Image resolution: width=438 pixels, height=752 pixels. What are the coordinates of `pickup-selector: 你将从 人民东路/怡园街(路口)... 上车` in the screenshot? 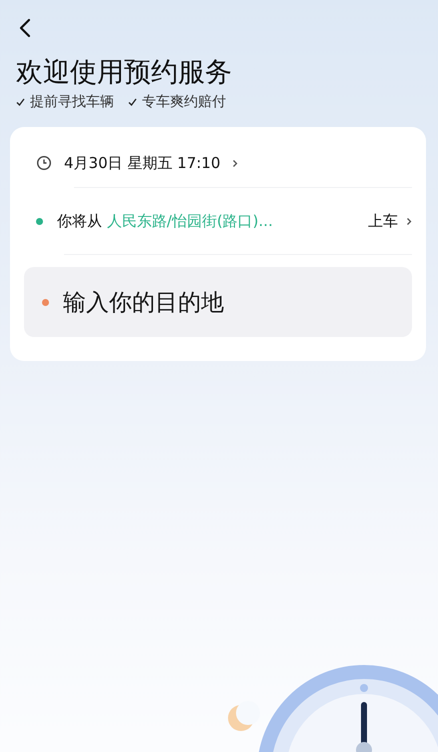 It's located at (218, 221).